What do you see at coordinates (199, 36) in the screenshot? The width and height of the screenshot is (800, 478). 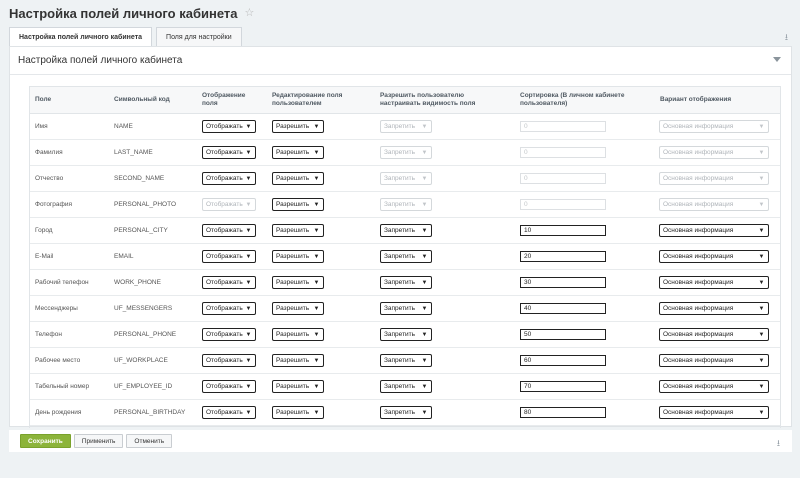 I see `tab-fields: Поля для настройки` at bounding box center [199, 36].